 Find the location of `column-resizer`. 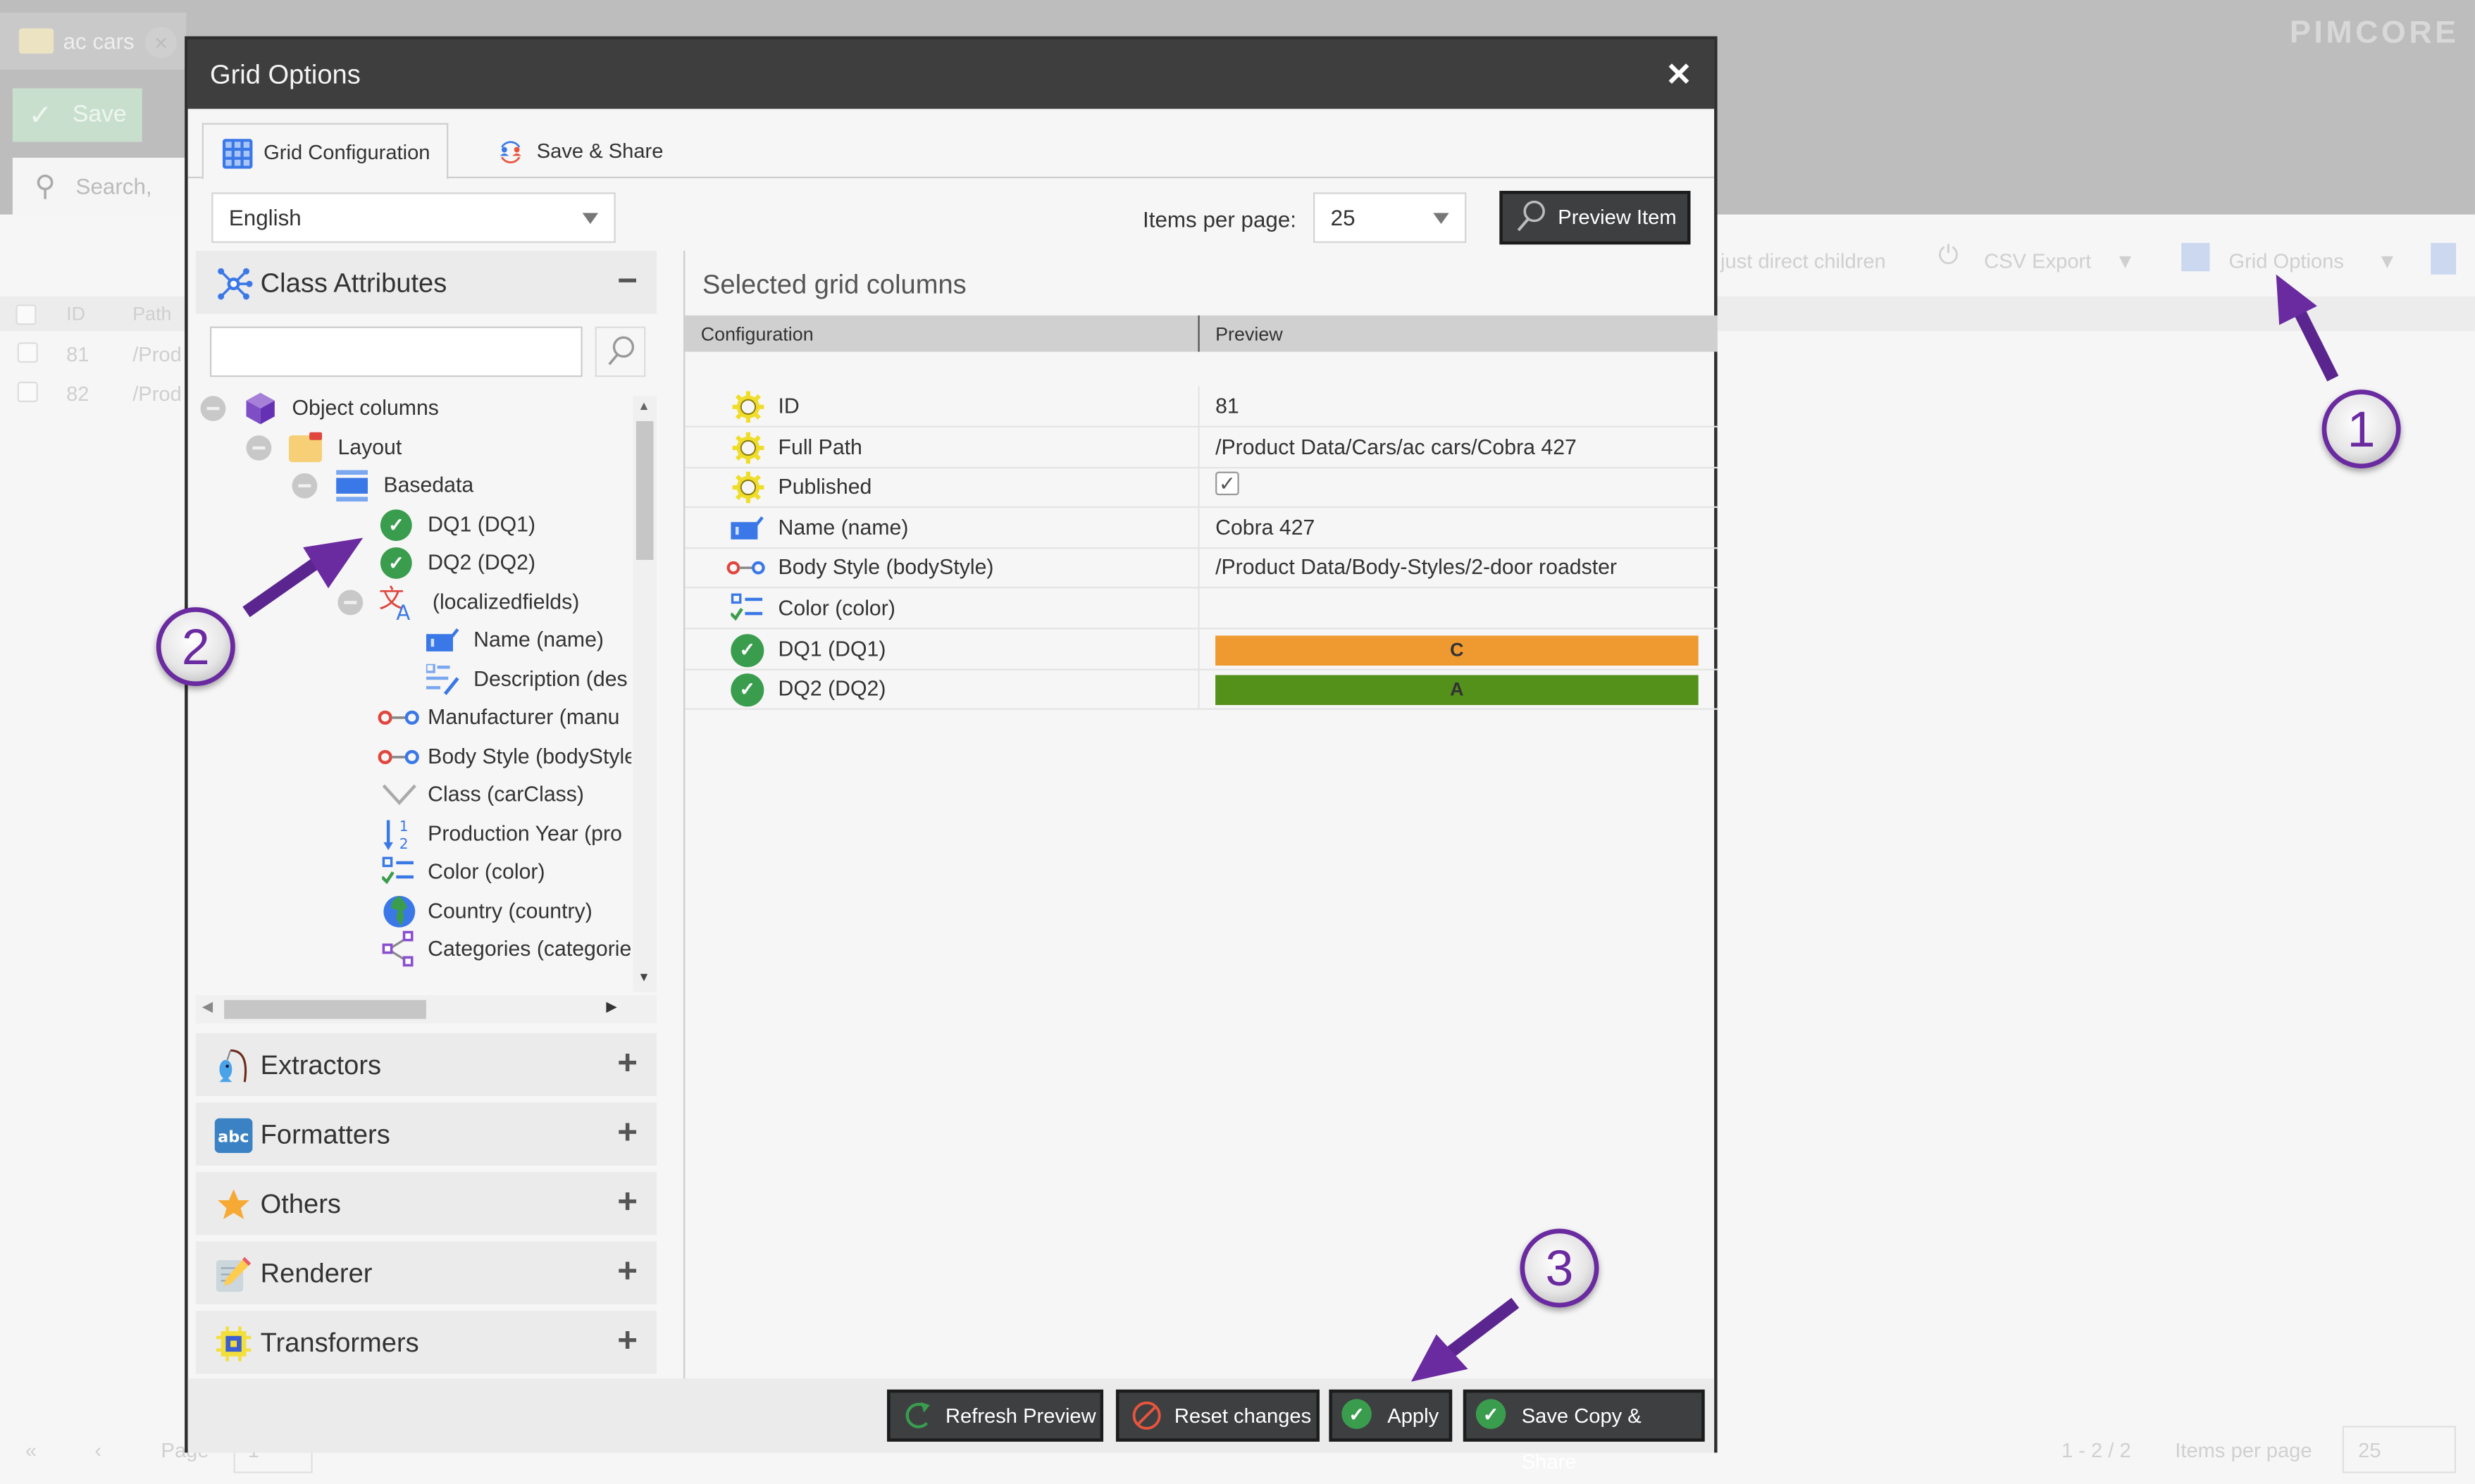

column-resizer is located at coordinates (1199, 333).